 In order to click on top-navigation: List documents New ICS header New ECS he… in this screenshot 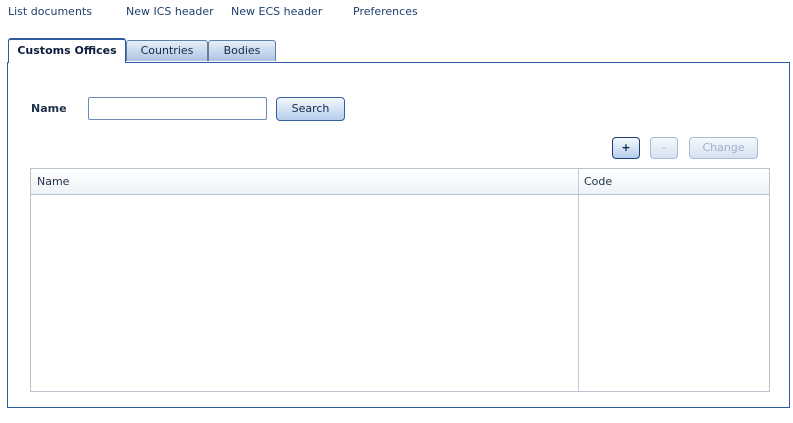, I will do `click(396, 11)`.